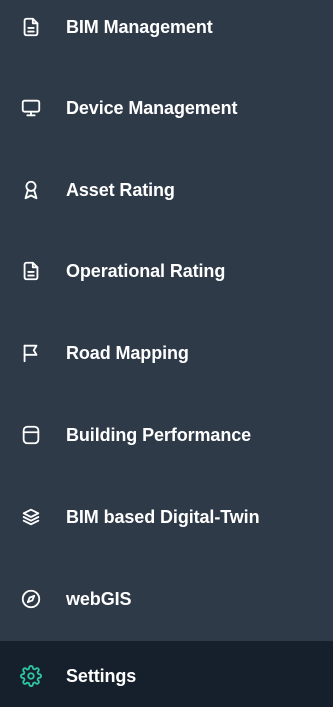 Image resolution: width=333 pixels, height=707 pixels. I want to click on sidebar-item-label: BIM based Digital-Twin, so click(163, 516).